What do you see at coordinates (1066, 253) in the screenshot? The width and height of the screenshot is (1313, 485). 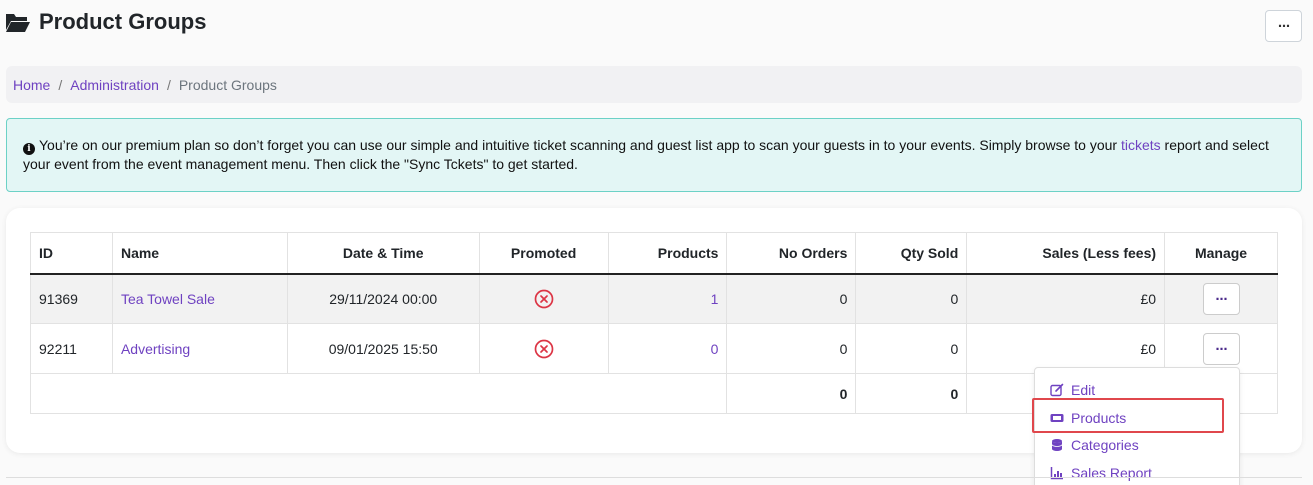 I see `column-header-sales: Sales (Less fees)` at bounding box center [1066, 253].